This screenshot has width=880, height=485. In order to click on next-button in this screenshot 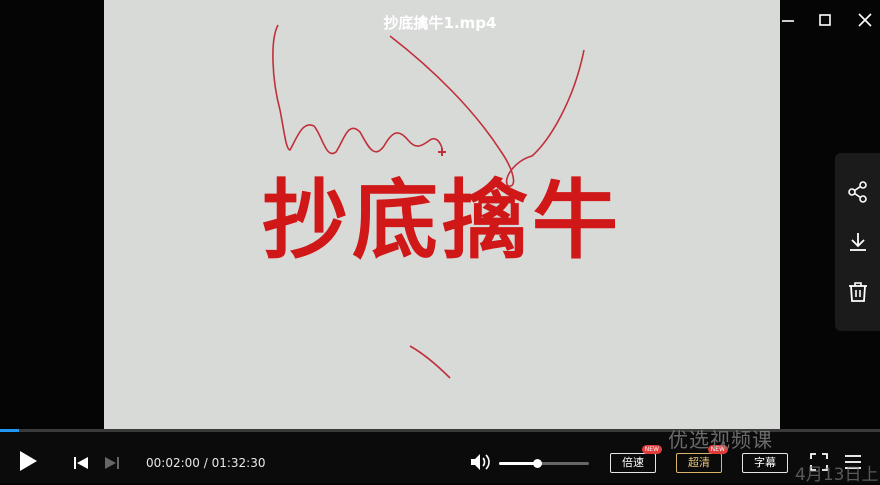, I will do `click(112, 464)`.